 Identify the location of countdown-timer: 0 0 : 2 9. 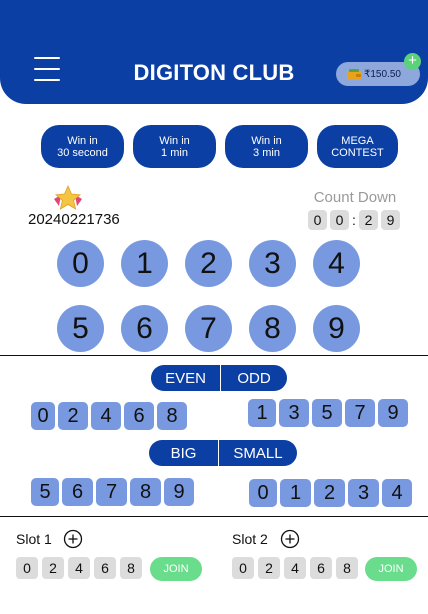
(354, 220).